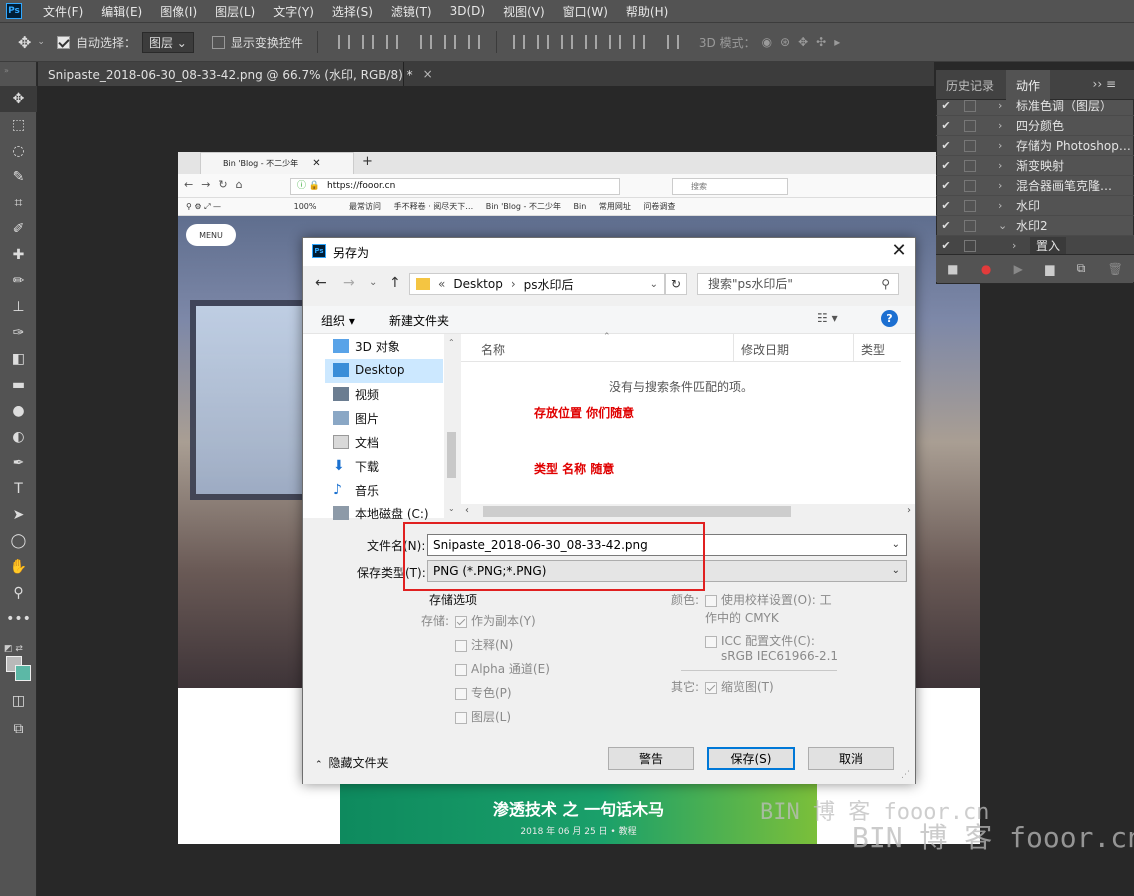 The image size is (1134, 896). What do you see at coordinates (18, 515) in the screenshot?
I see `path-select-tool-icon: ➤` at bounding box center [18, 515].